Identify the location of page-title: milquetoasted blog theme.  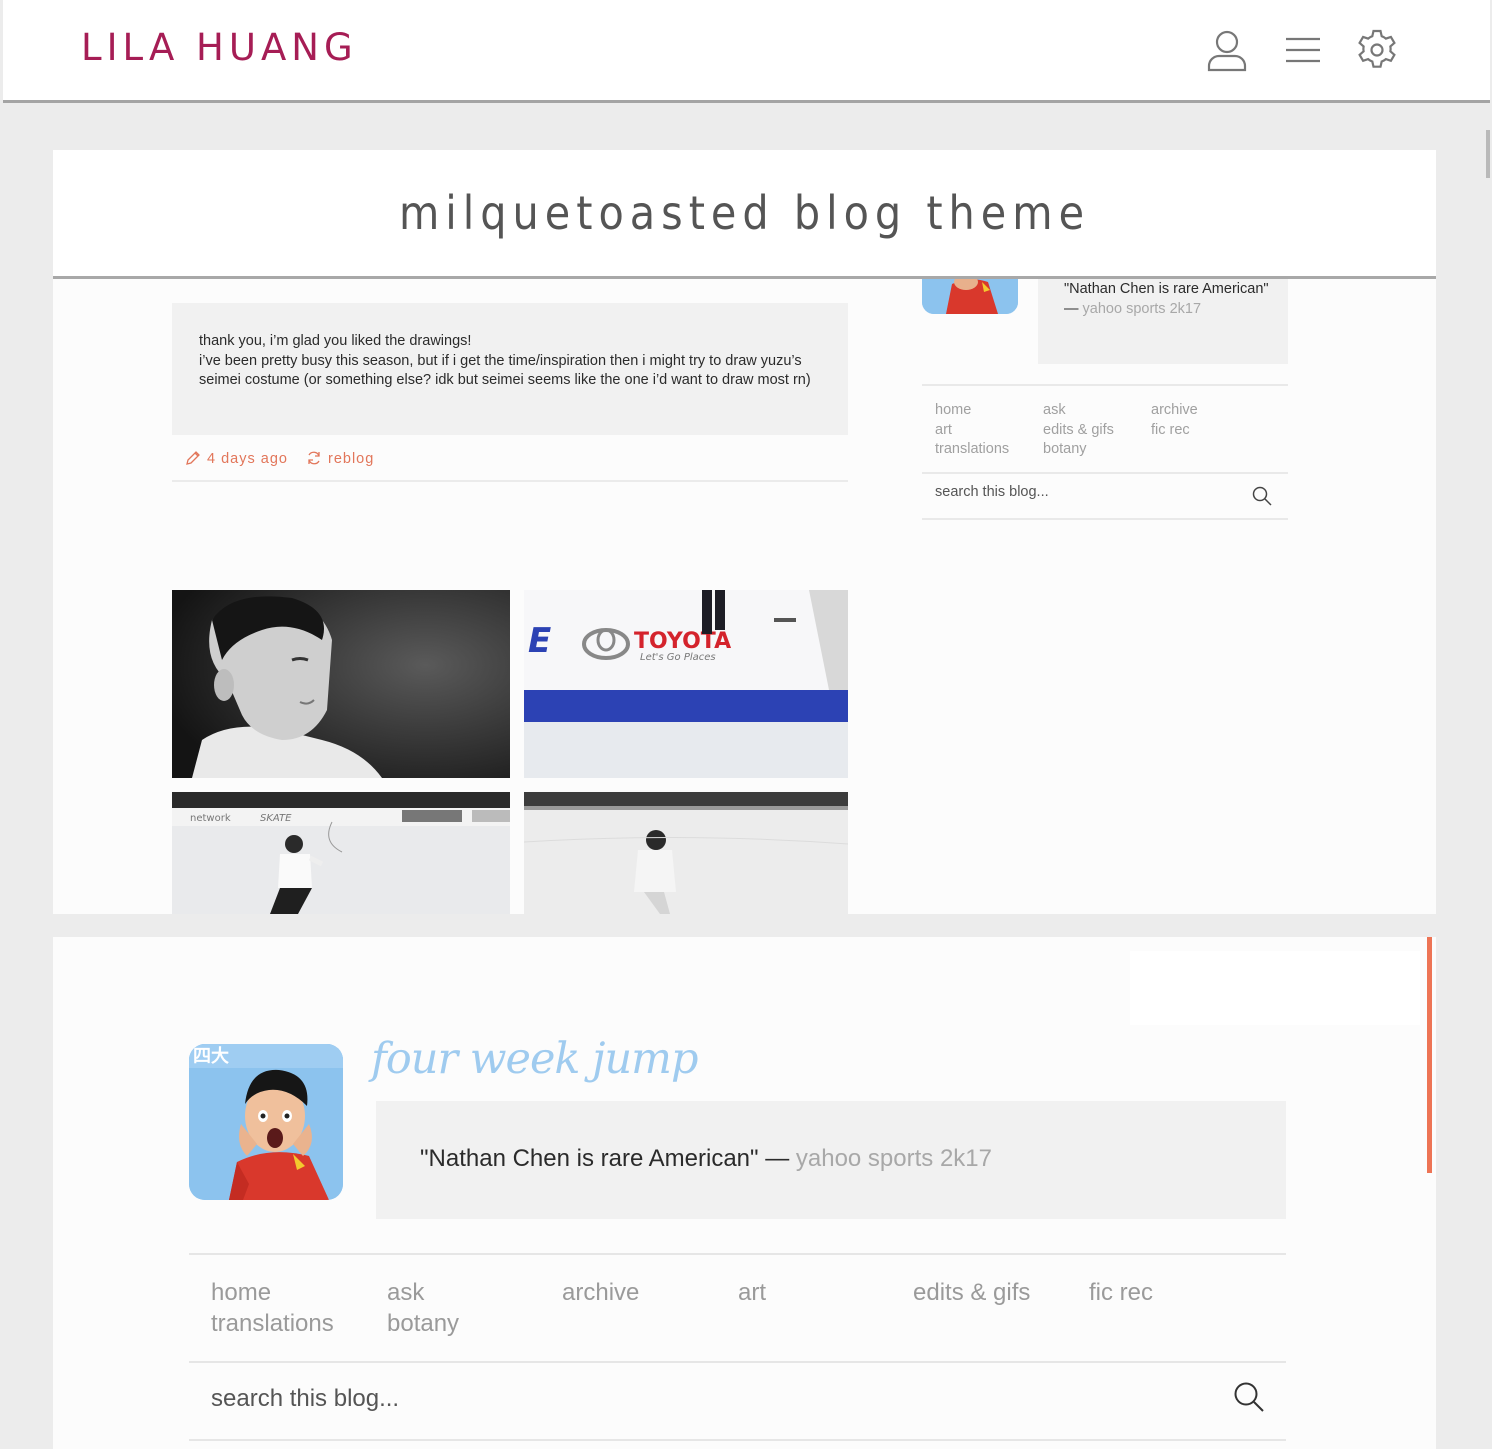
(744, 213).